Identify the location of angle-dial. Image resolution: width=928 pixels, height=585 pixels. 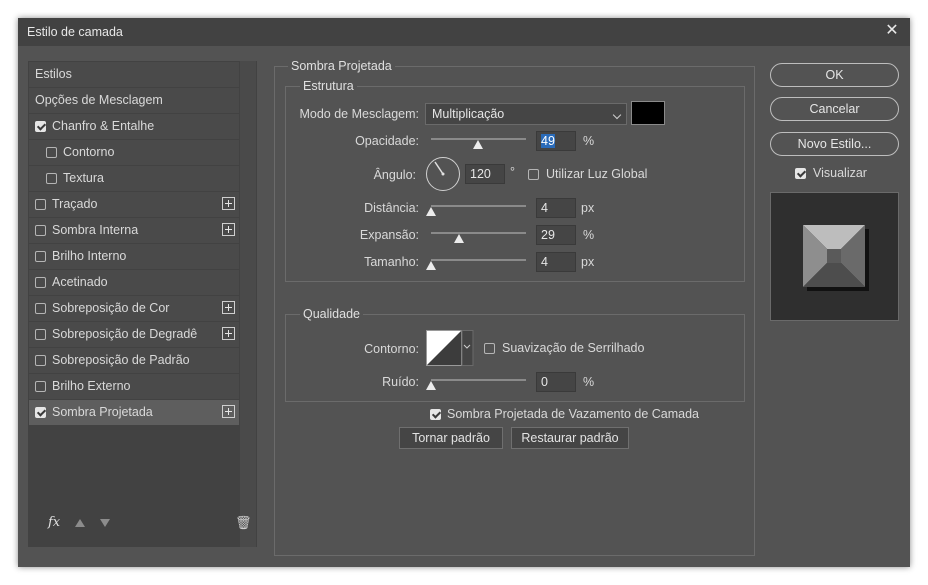
(443, 174).